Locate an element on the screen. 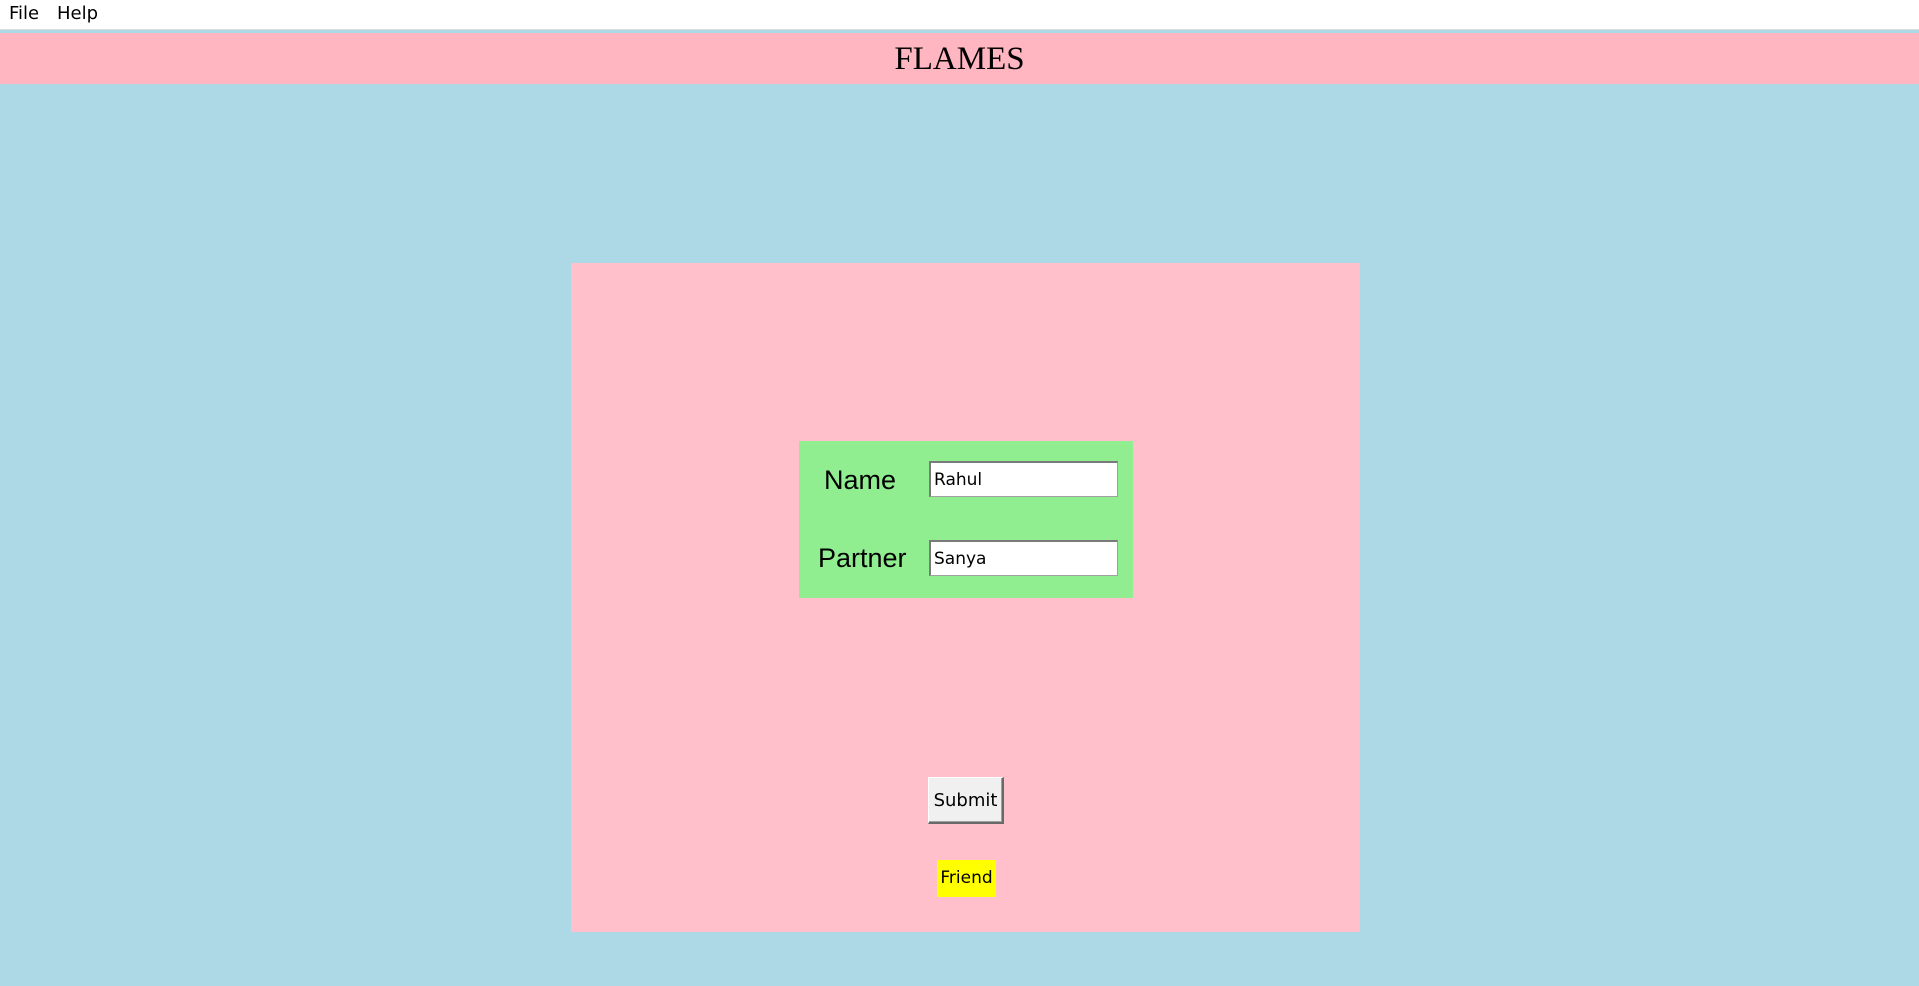 This screenshot has width=1919, height=986. app-title: FLAMES is located at coordinates (959, 59).